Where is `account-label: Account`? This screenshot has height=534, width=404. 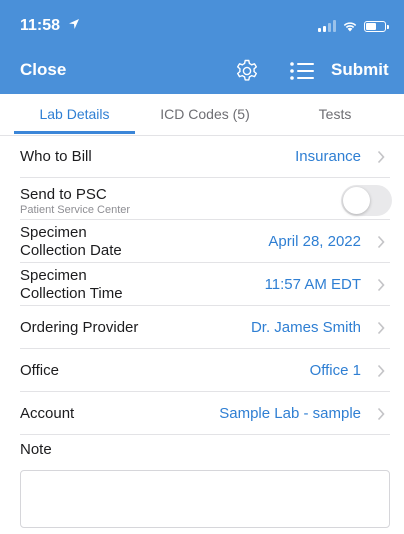
account-label: Account is located at coordinates (47, 413).